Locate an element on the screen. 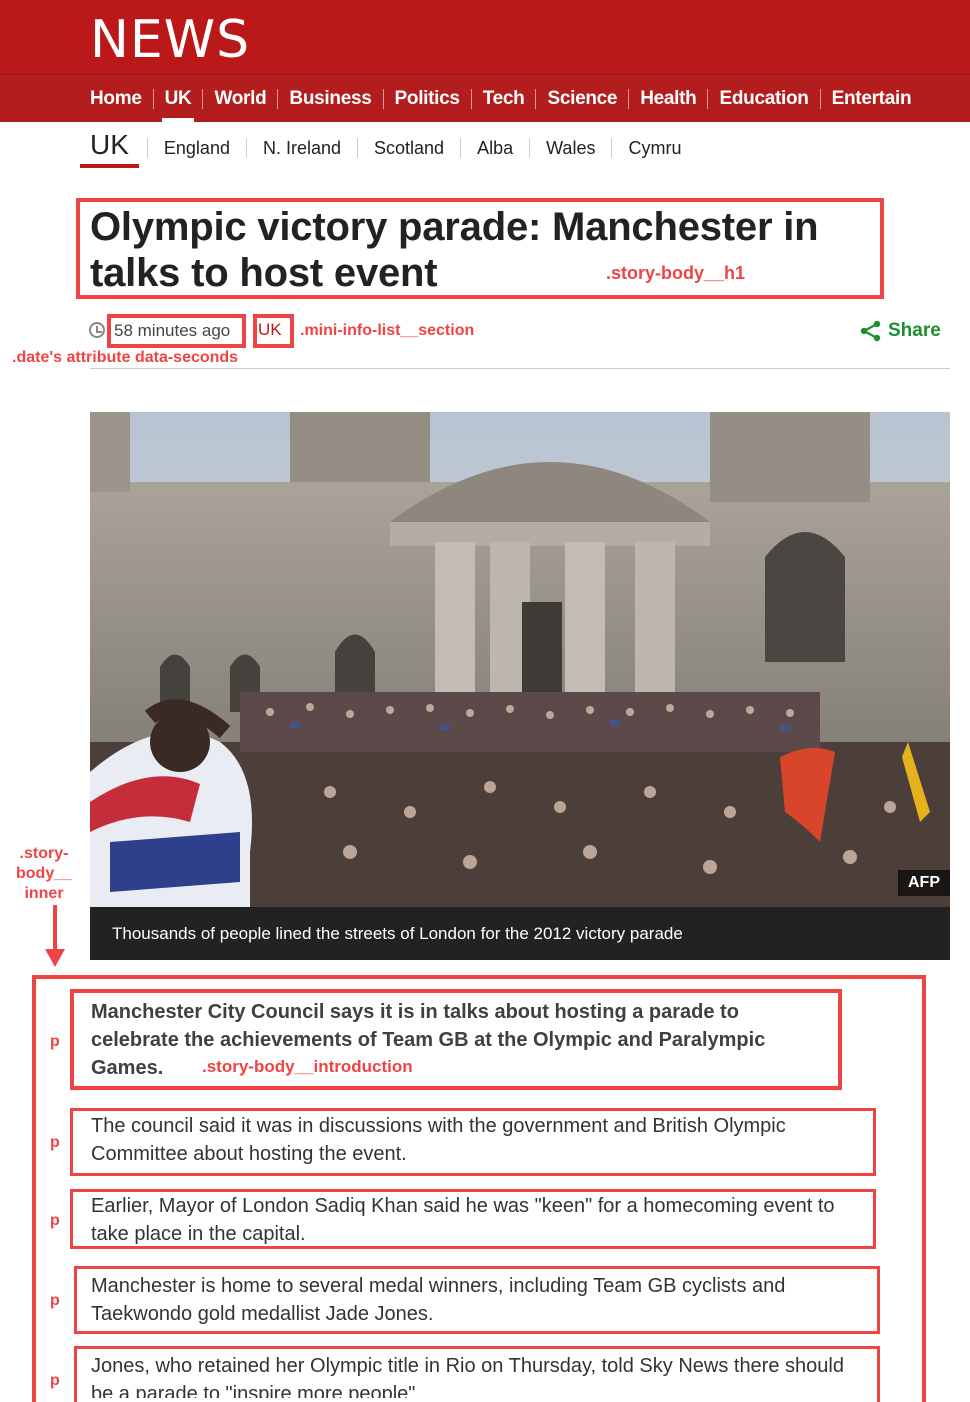 Image resolution: width=970 pixels, height=1402 pixels. highlight-box-date is located at coordinates (176, 331).